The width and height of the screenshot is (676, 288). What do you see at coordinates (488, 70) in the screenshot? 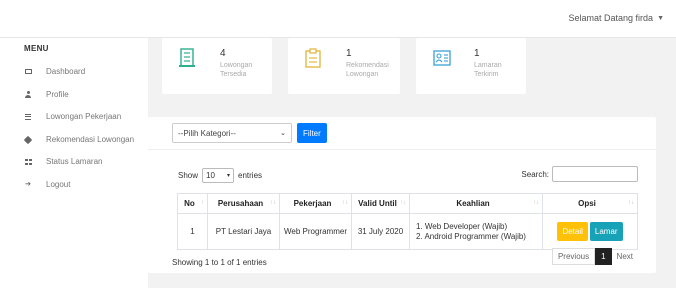
I see `stat-label: Lamaran Terkirim` at bounding box center [488, 70].